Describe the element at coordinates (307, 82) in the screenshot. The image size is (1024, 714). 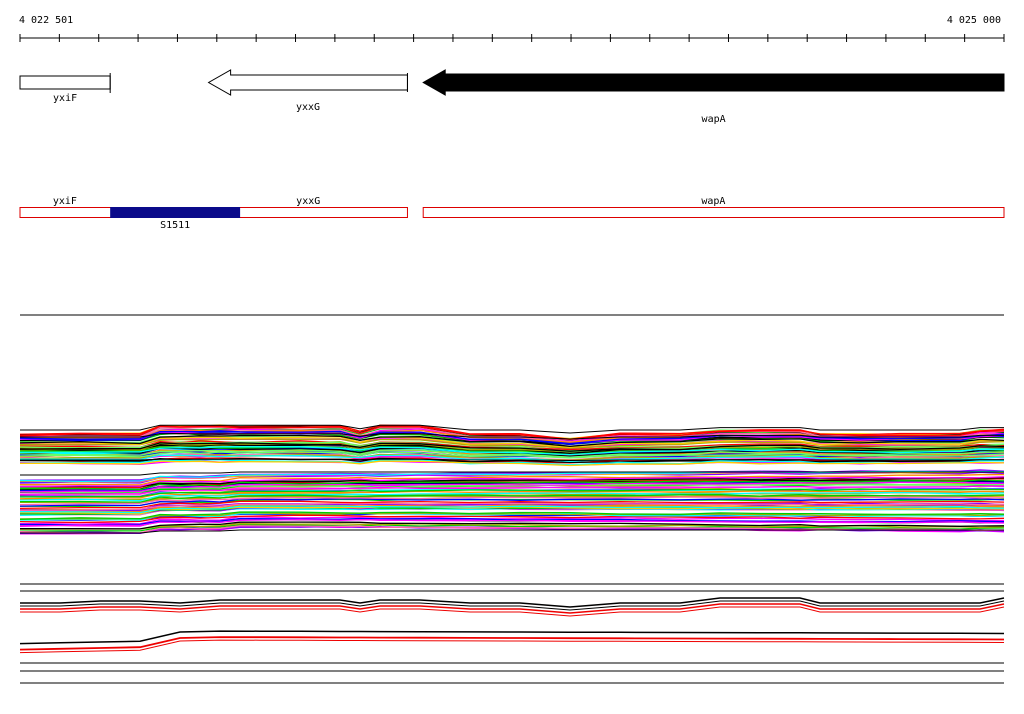
I see `gene-arrow-yxxG` at that location.